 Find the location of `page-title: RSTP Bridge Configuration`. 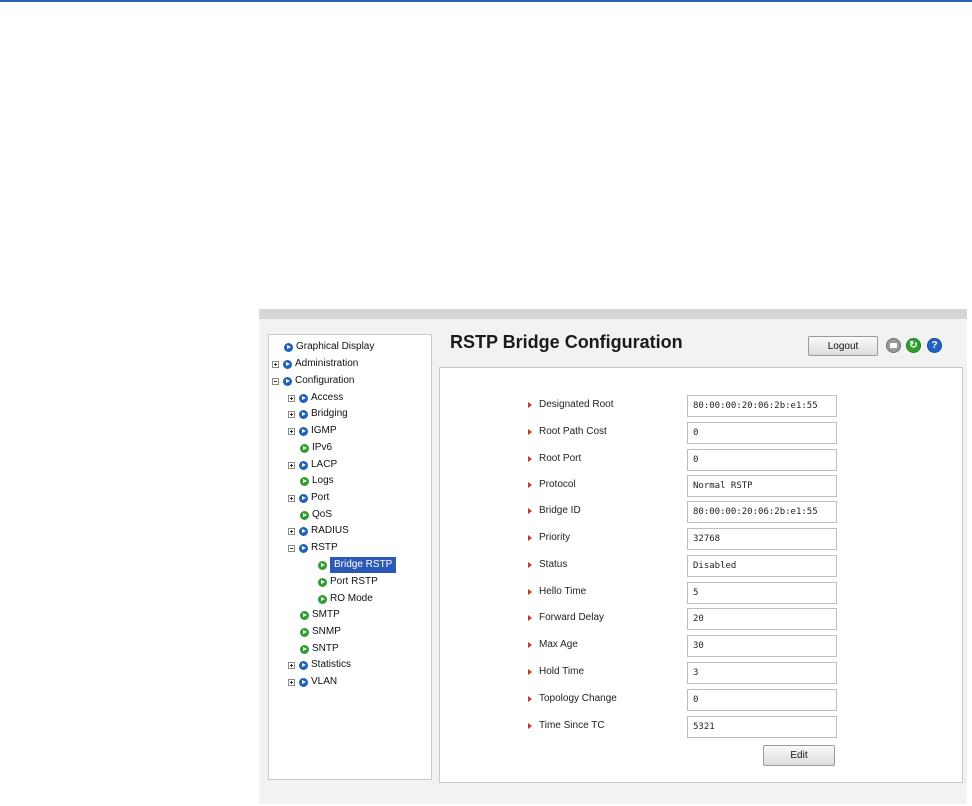

page-title: RSTP Bridge Configuration is located at coordinates (566, 342).